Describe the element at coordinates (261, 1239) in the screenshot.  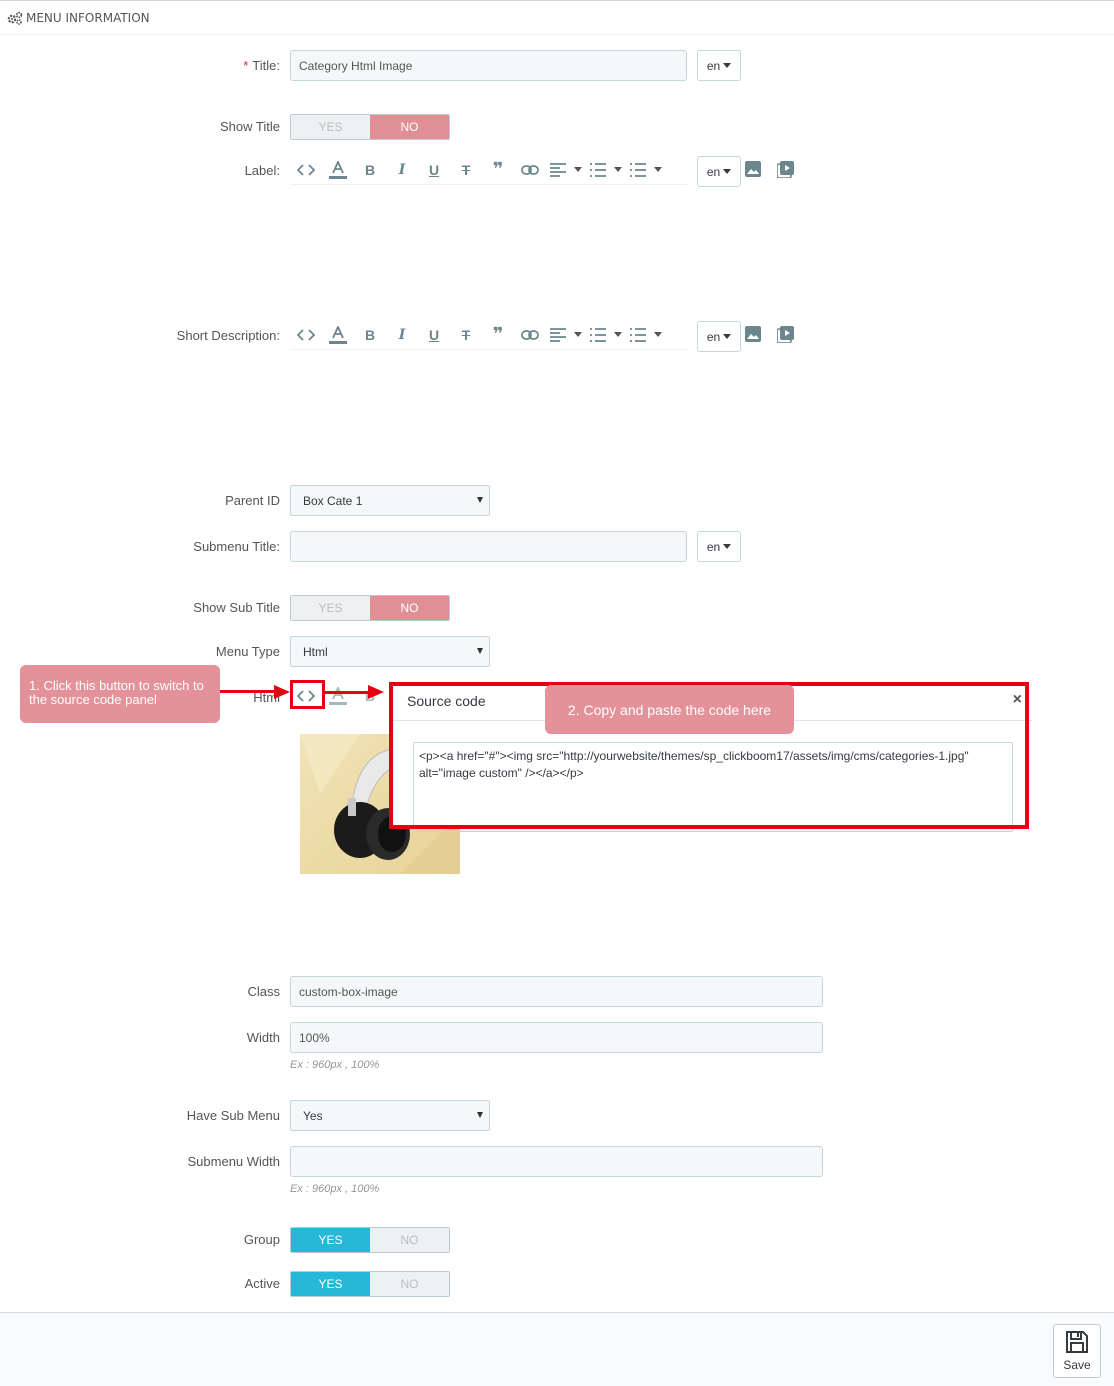
I see `group-label: Group` at that location.